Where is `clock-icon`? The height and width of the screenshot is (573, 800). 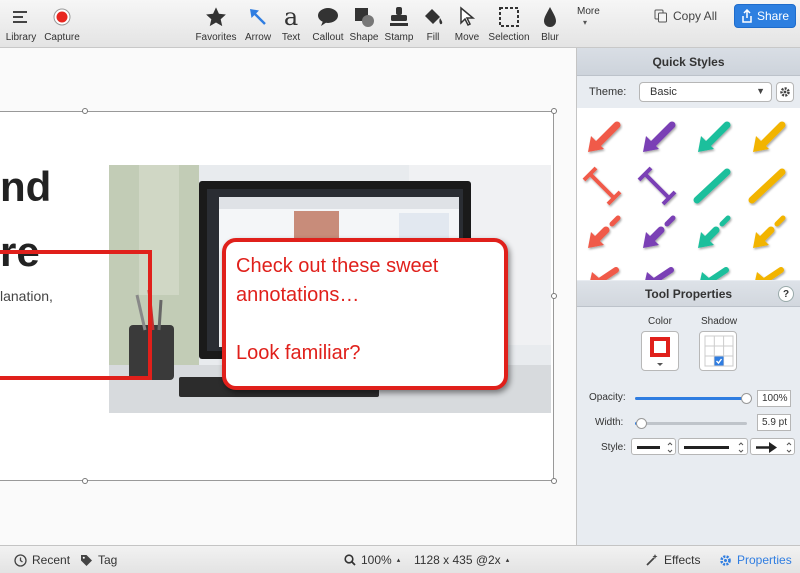 clock-icon is located at coordinates (20, 560).